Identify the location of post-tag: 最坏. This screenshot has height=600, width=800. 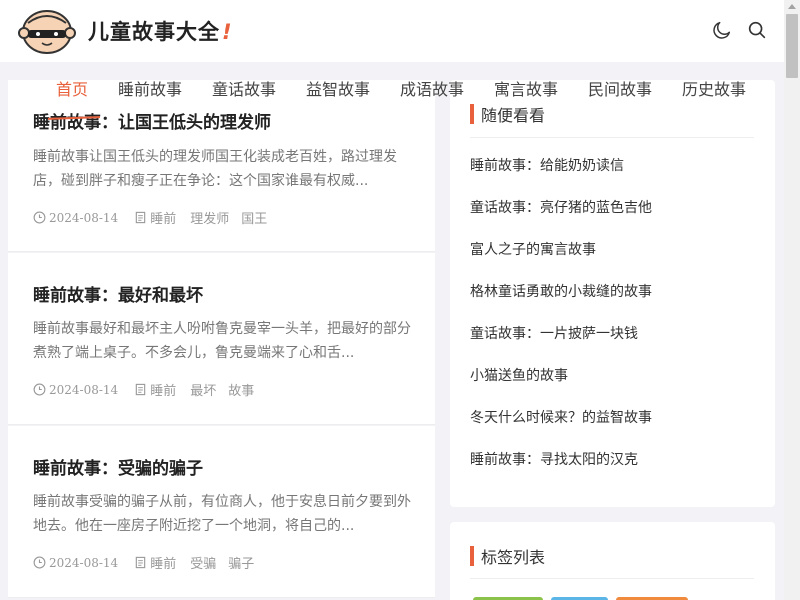
(203, 389).